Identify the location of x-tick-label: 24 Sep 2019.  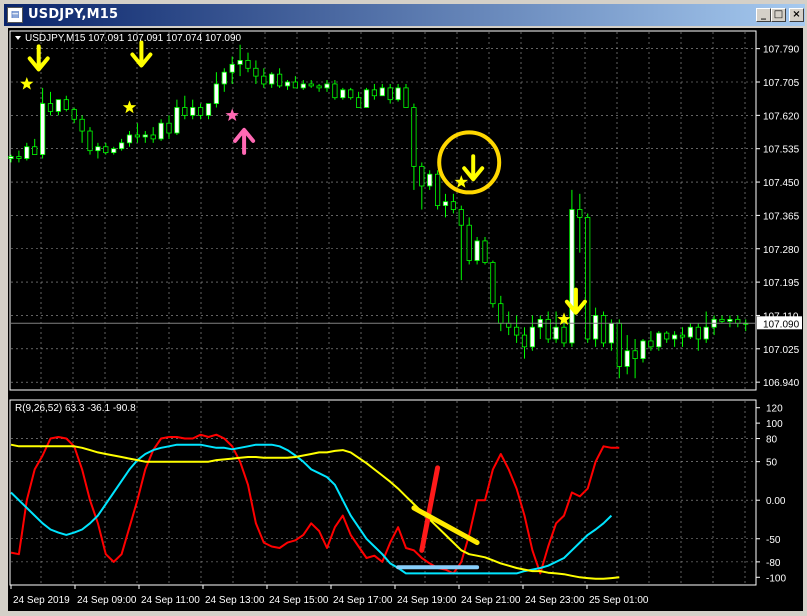
(41, 600).